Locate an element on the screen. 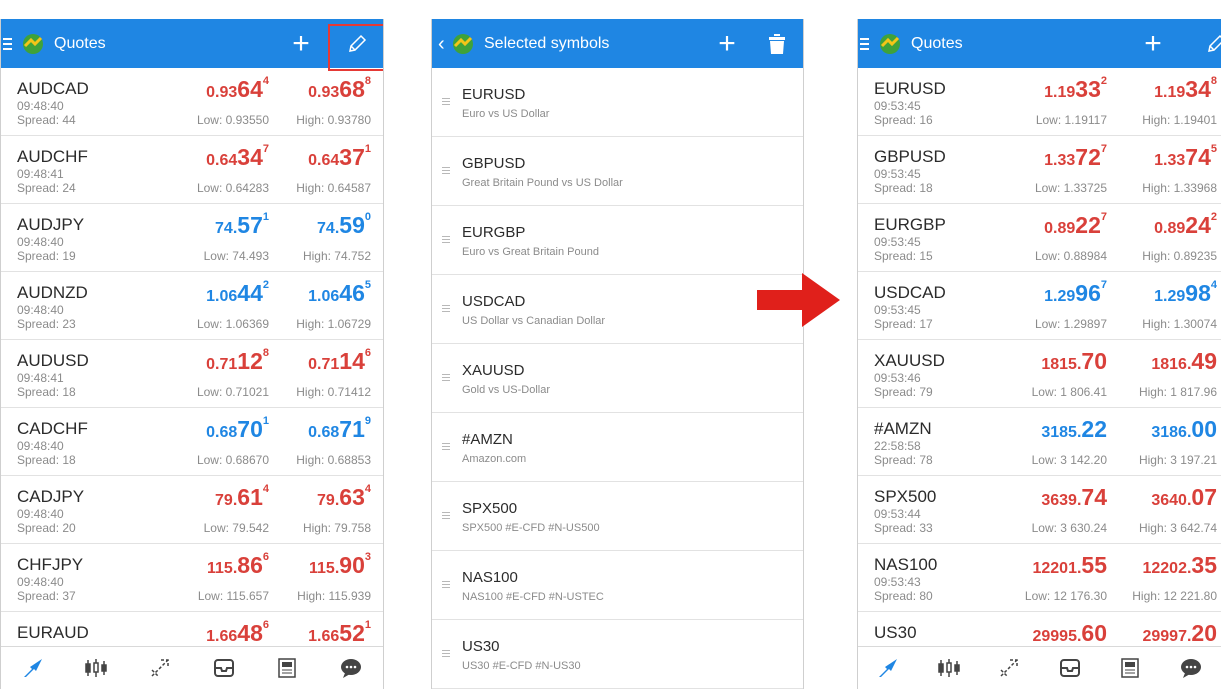  symbol-row: NAS100 NAS100 #E-CFD #N-USTEC is located at coordinates (617, 585).